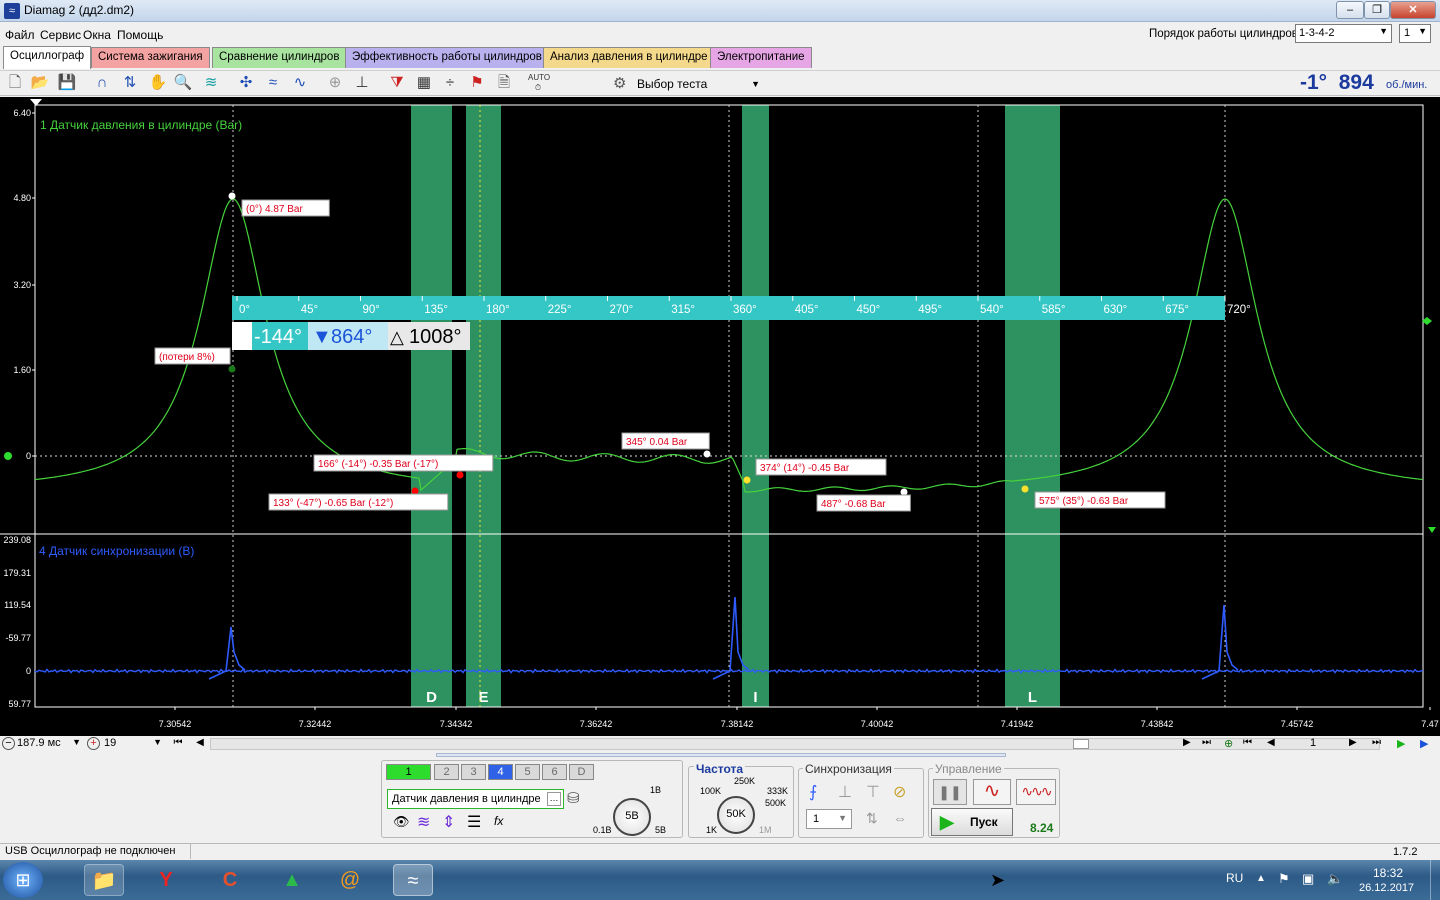 The width and height of the screenshot is (1440, 900). I want to click on channel-button-3: 3, so click(473, 772).